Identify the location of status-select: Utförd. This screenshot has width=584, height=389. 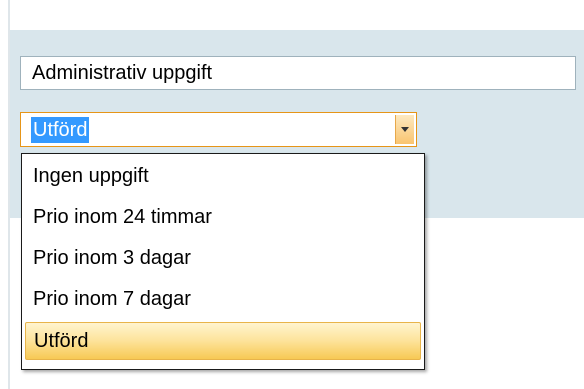
(218, 129).